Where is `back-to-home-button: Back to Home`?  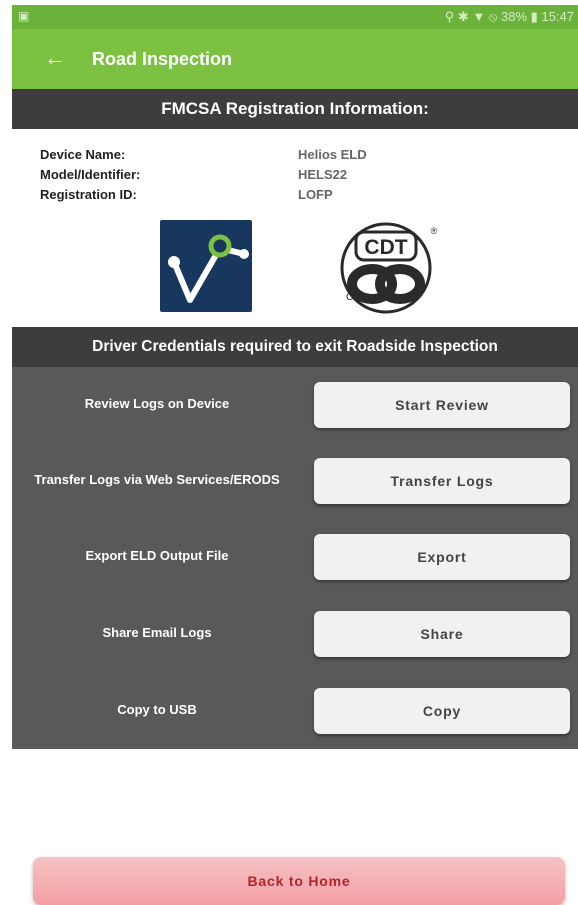 back-to-home-button: Back to Home is located at coordinates (299, 881).